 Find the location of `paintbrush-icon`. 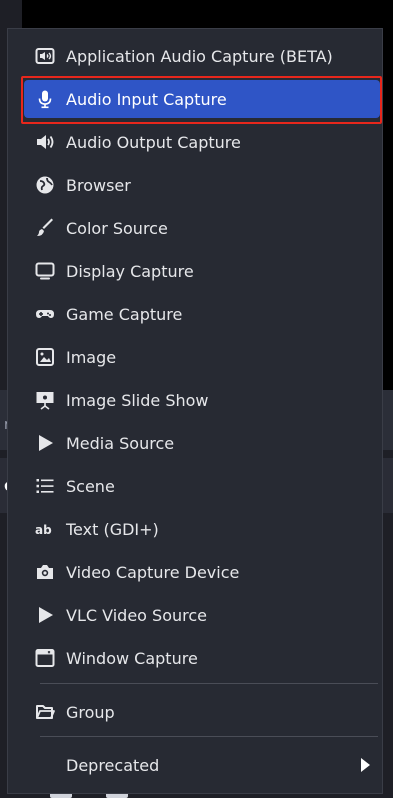

paintbrush-icon is located at coordinates (45, 228).